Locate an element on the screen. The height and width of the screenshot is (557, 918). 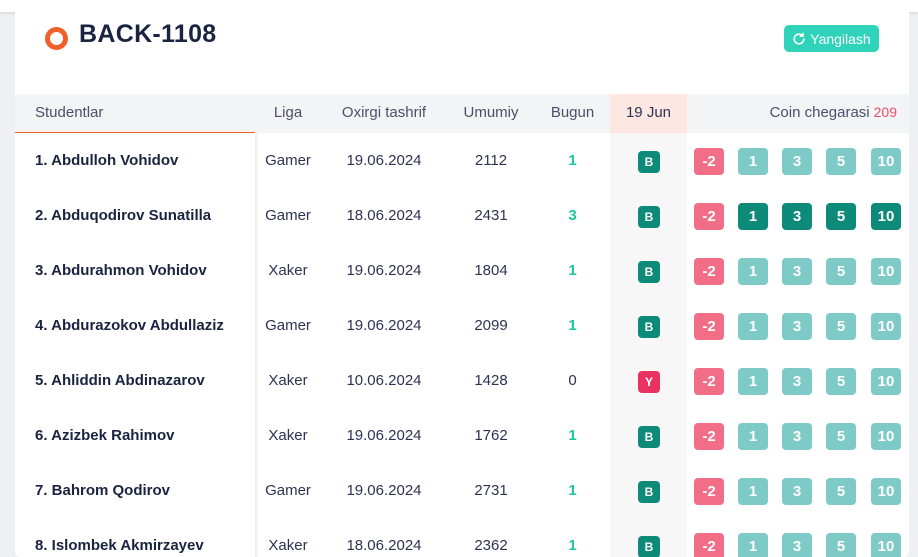
student-total-coins: 2362 is located at coordinates (491, 545).